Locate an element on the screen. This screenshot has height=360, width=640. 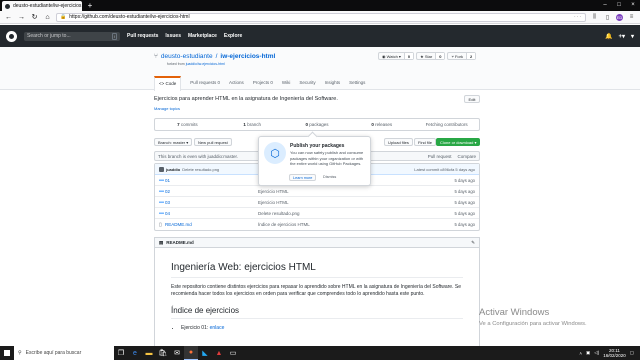
star-count: 0 is located at coordinates (440, 56).